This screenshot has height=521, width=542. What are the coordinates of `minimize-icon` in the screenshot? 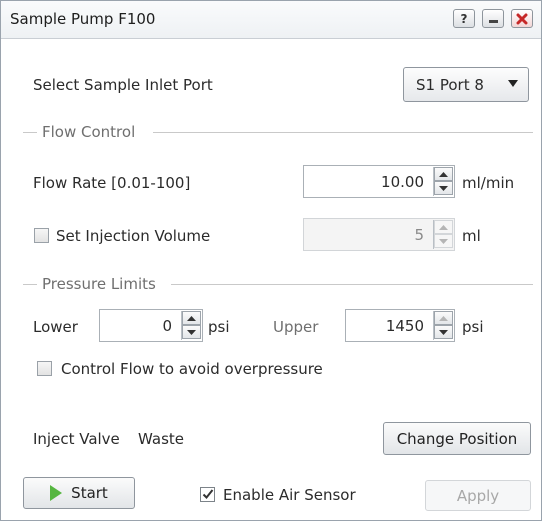 It's located at (493, 21).